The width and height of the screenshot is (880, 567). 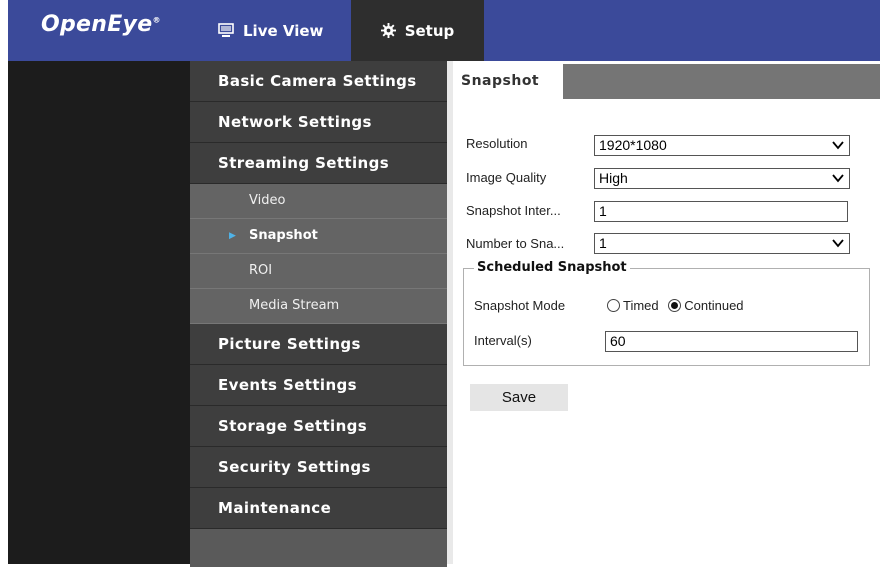 What do you see at coordinates (318, 548) in the screenshot?
I see `sidebar-filler` at bounding box center [318, 548].